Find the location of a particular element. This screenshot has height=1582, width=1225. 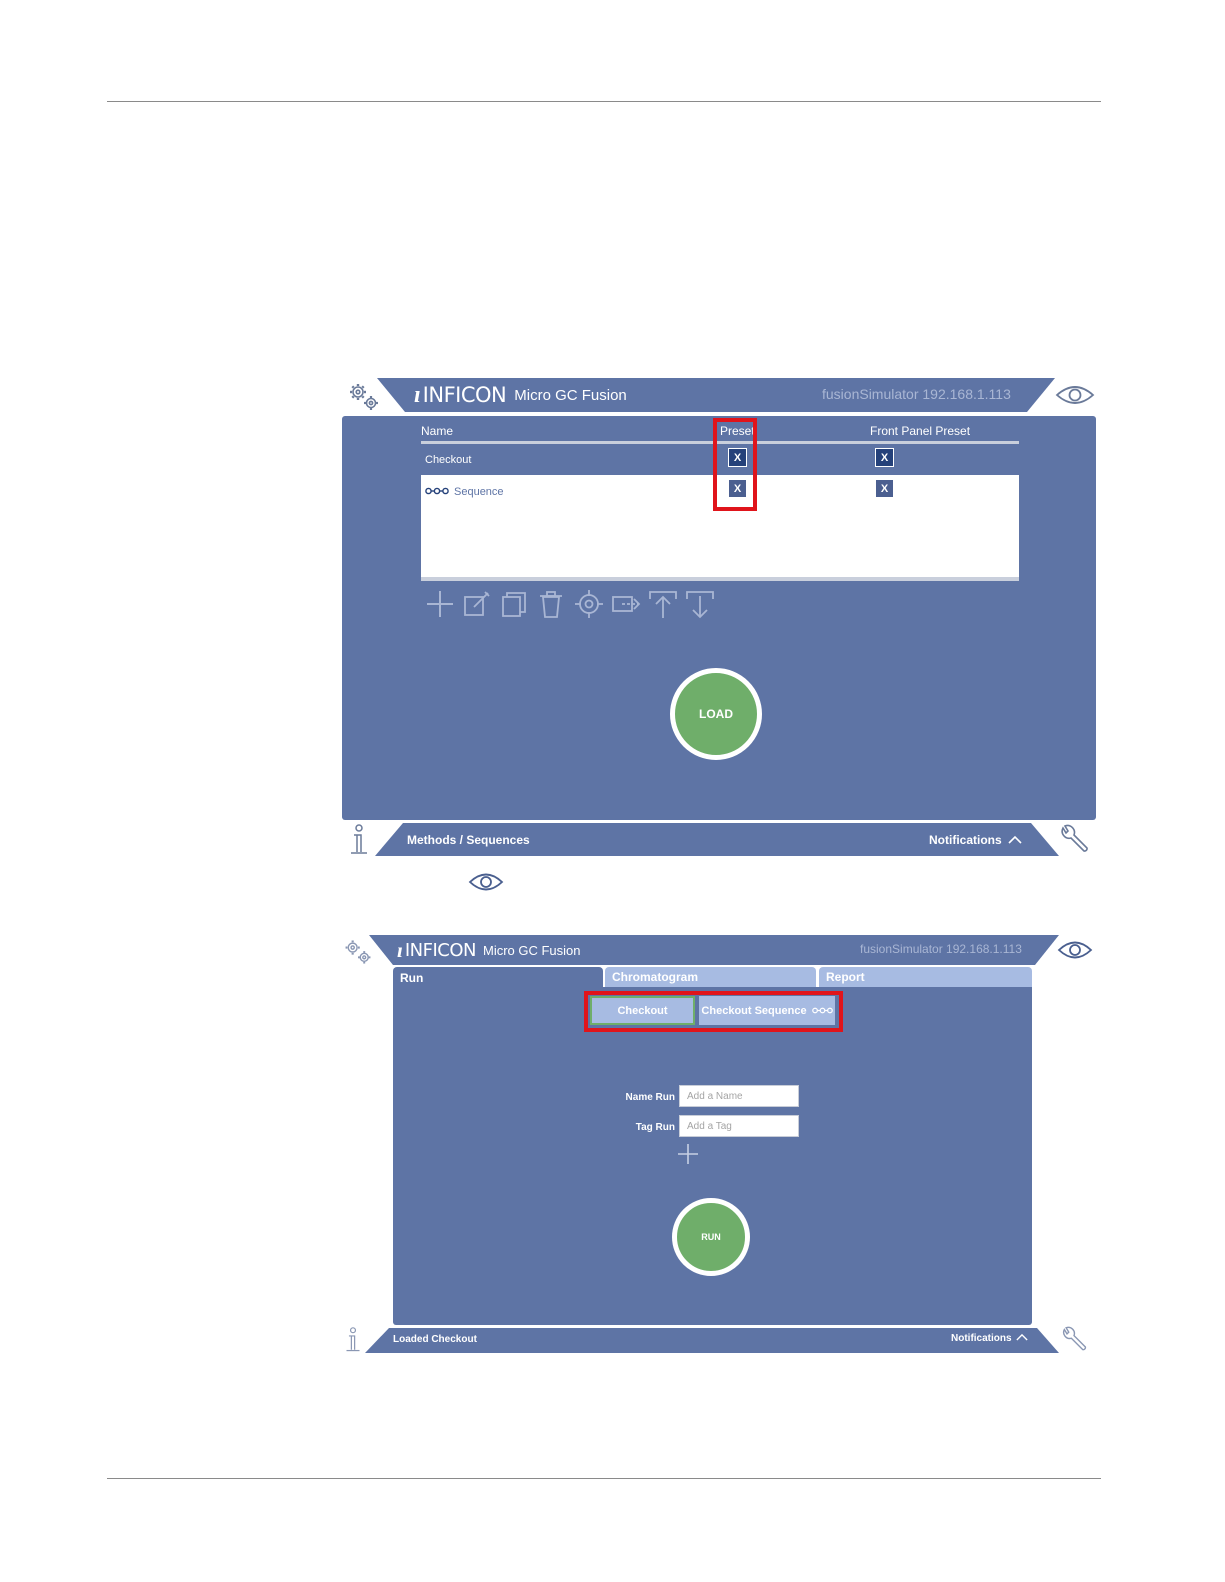

import-icon is located at coordinates (626, 606).